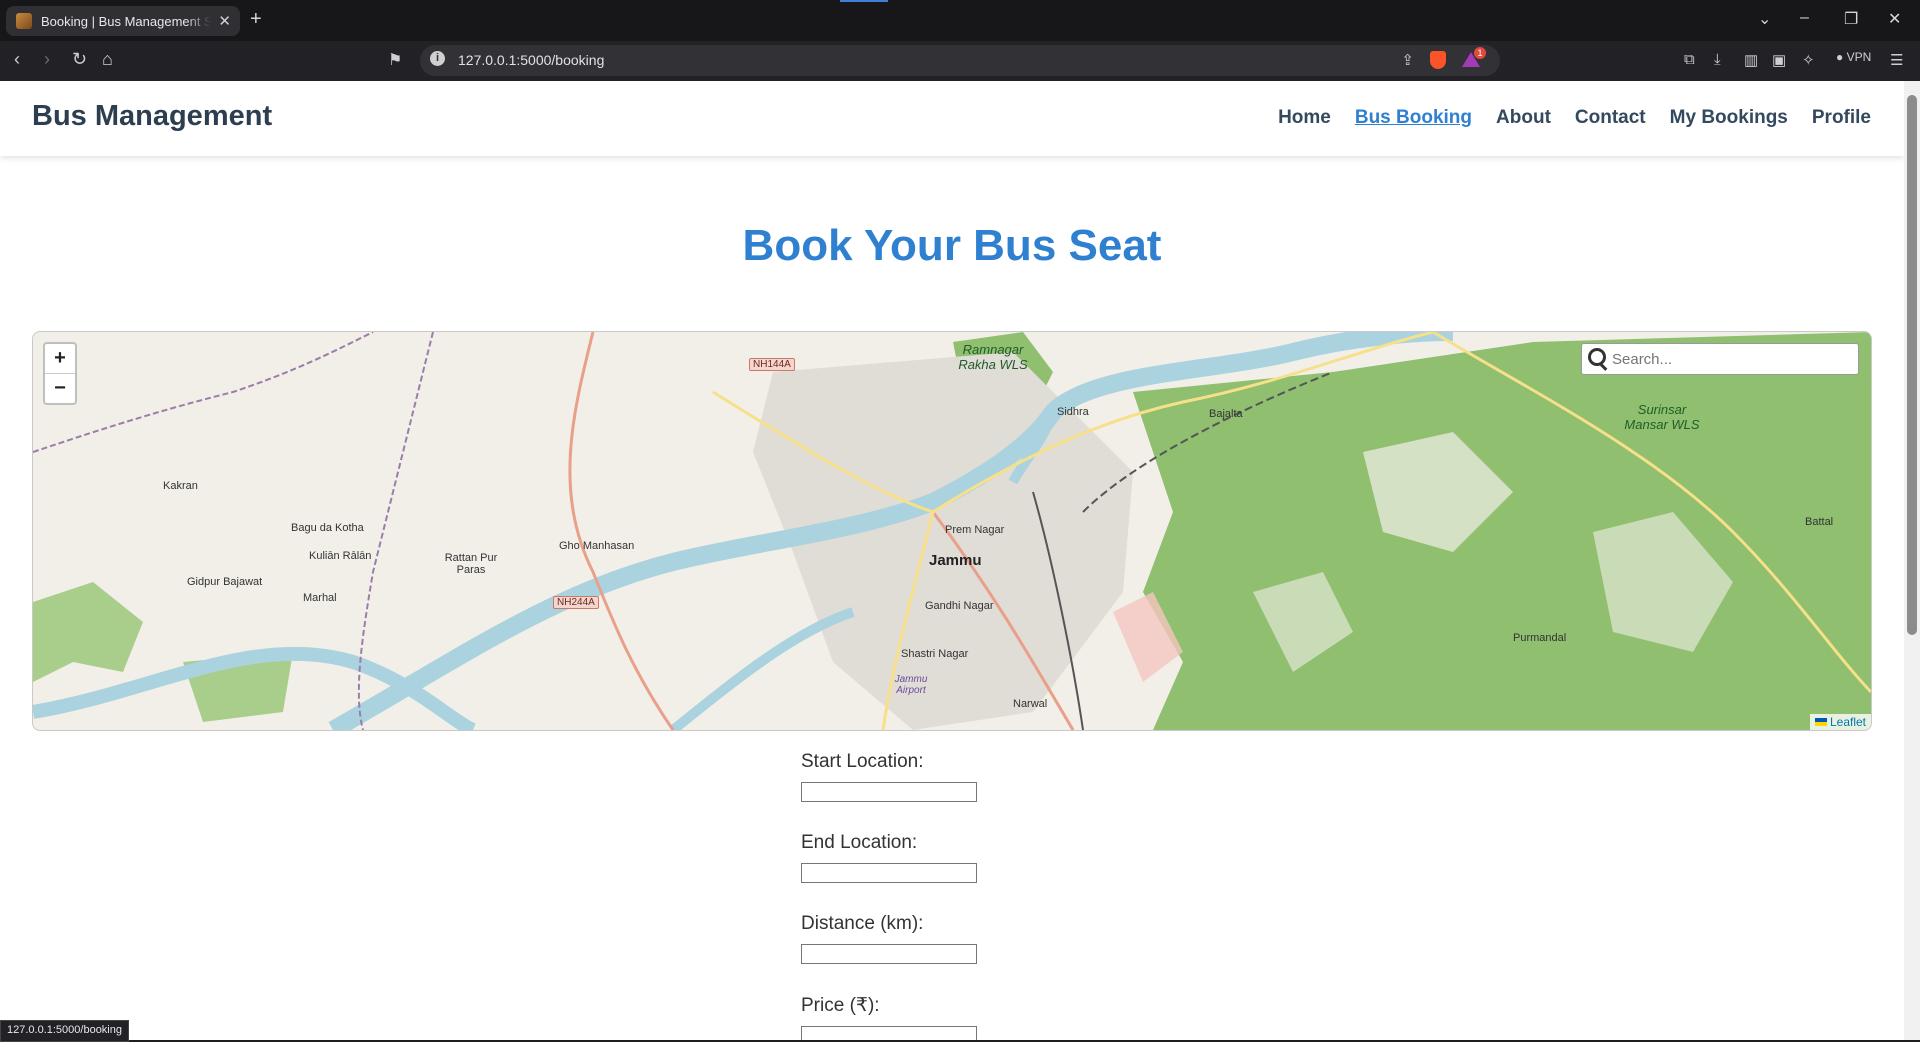 Image resolution: width=1920 pixels, height=1042 pixels. Describe the element at coordinates (320, 598) in the screenshot. I see `map-label-marhal: Marhal` at that location.